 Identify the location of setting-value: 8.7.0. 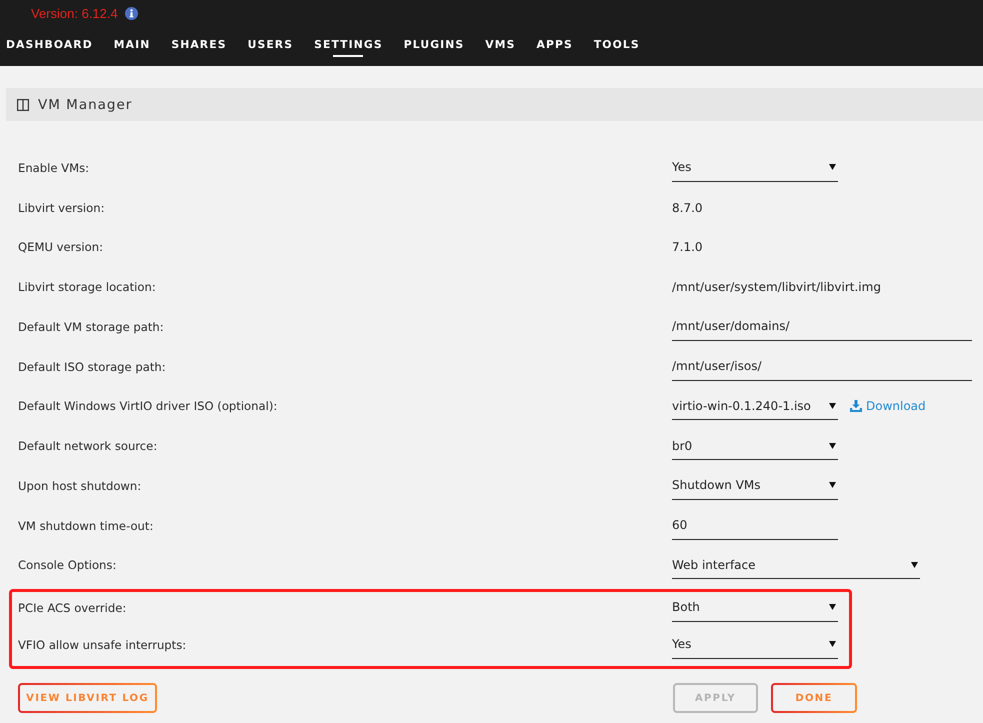
(688, 207).